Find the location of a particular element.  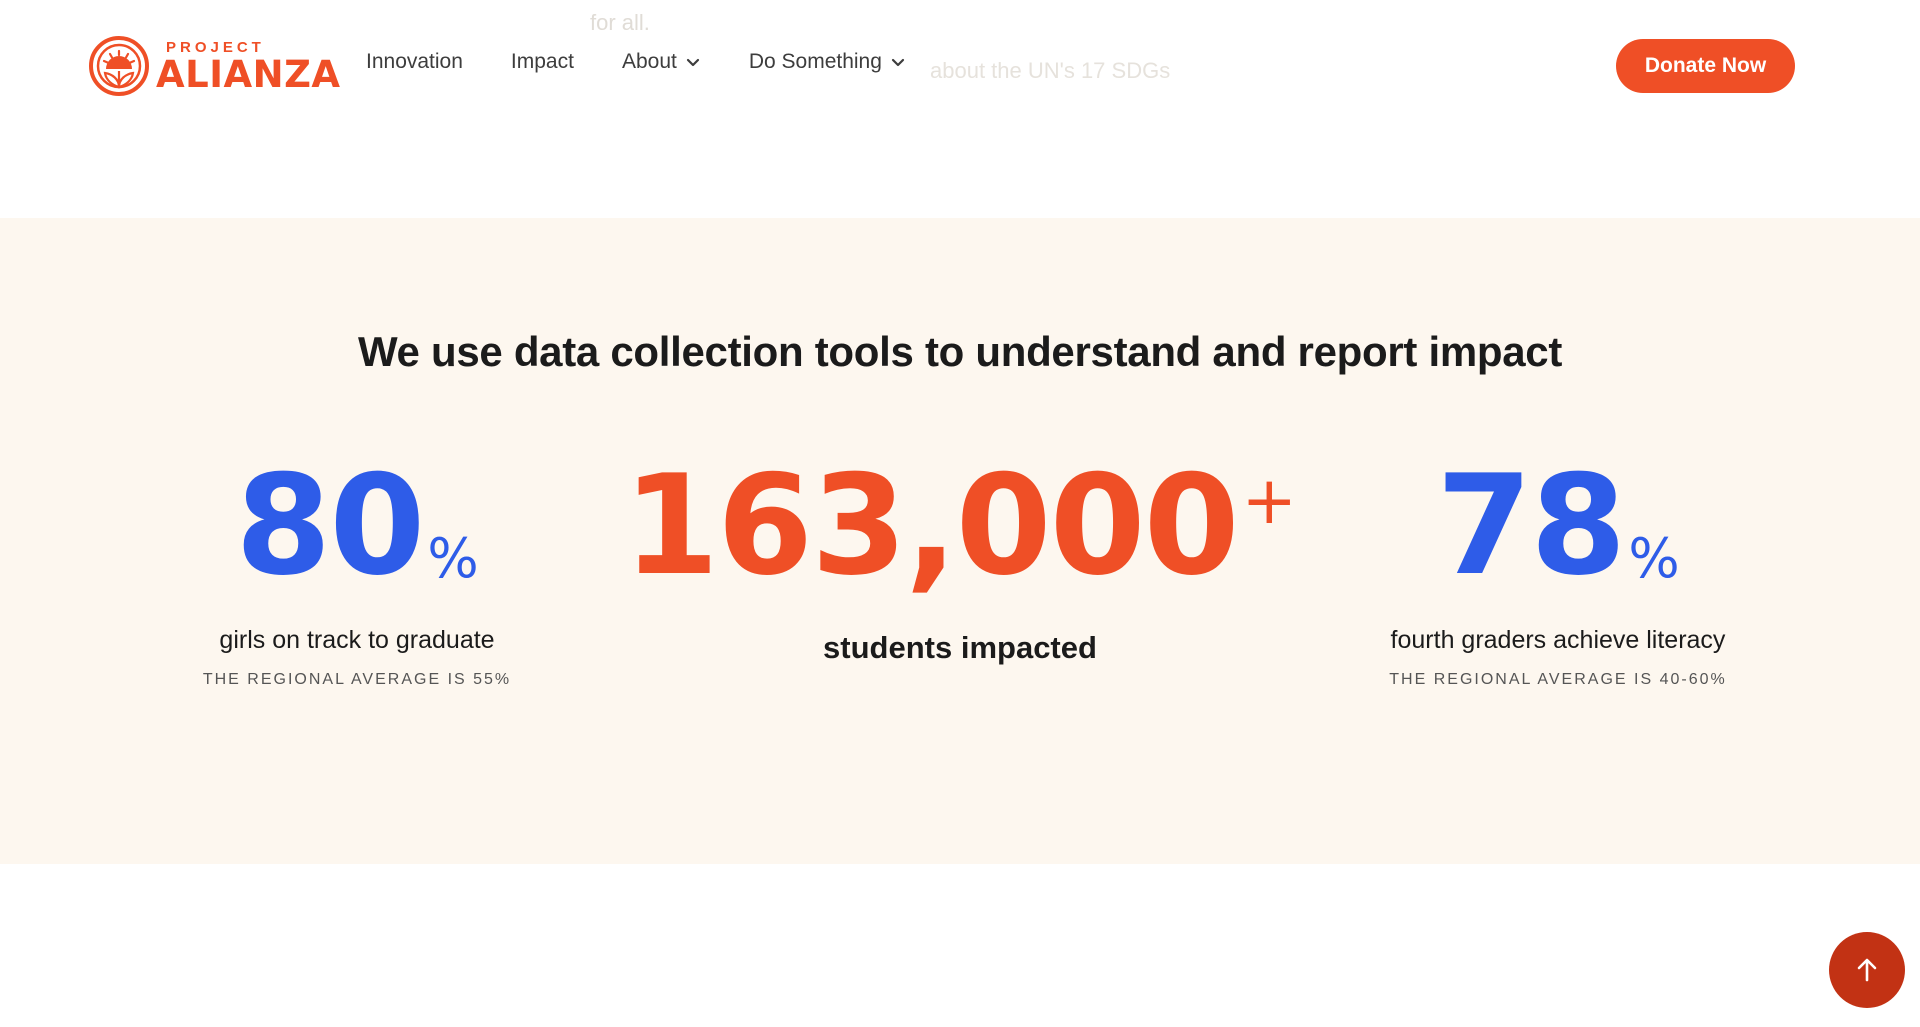

nav-item-do-something: Do Something is located at coordinates (827, 62).